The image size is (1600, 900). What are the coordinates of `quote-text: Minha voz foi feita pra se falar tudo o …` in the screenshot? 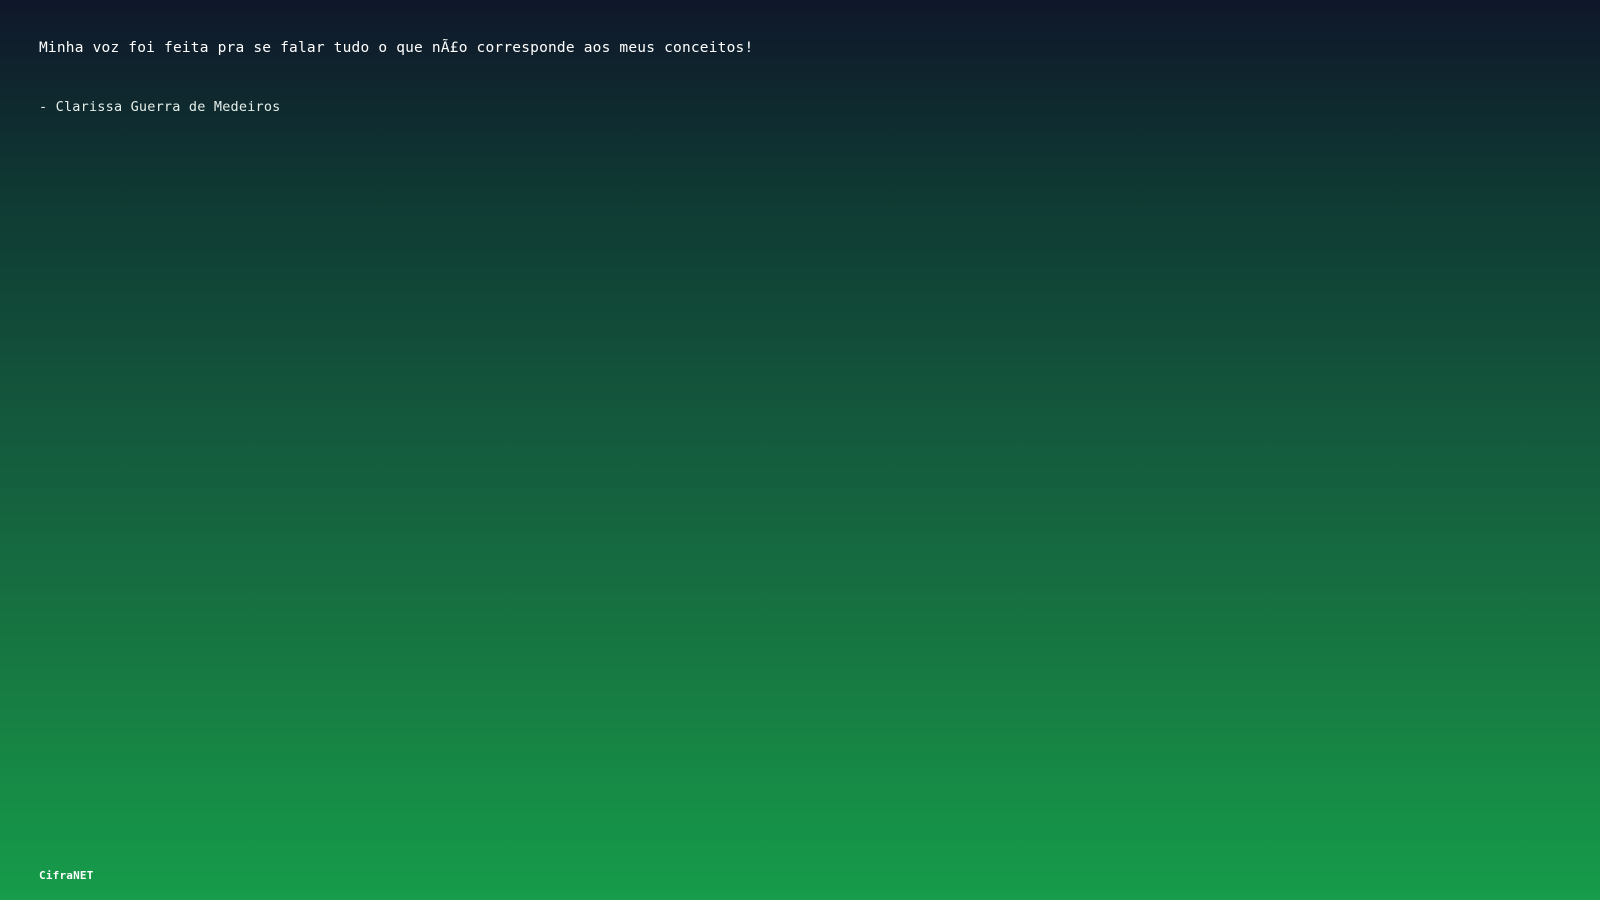 It's located at (396, 48).